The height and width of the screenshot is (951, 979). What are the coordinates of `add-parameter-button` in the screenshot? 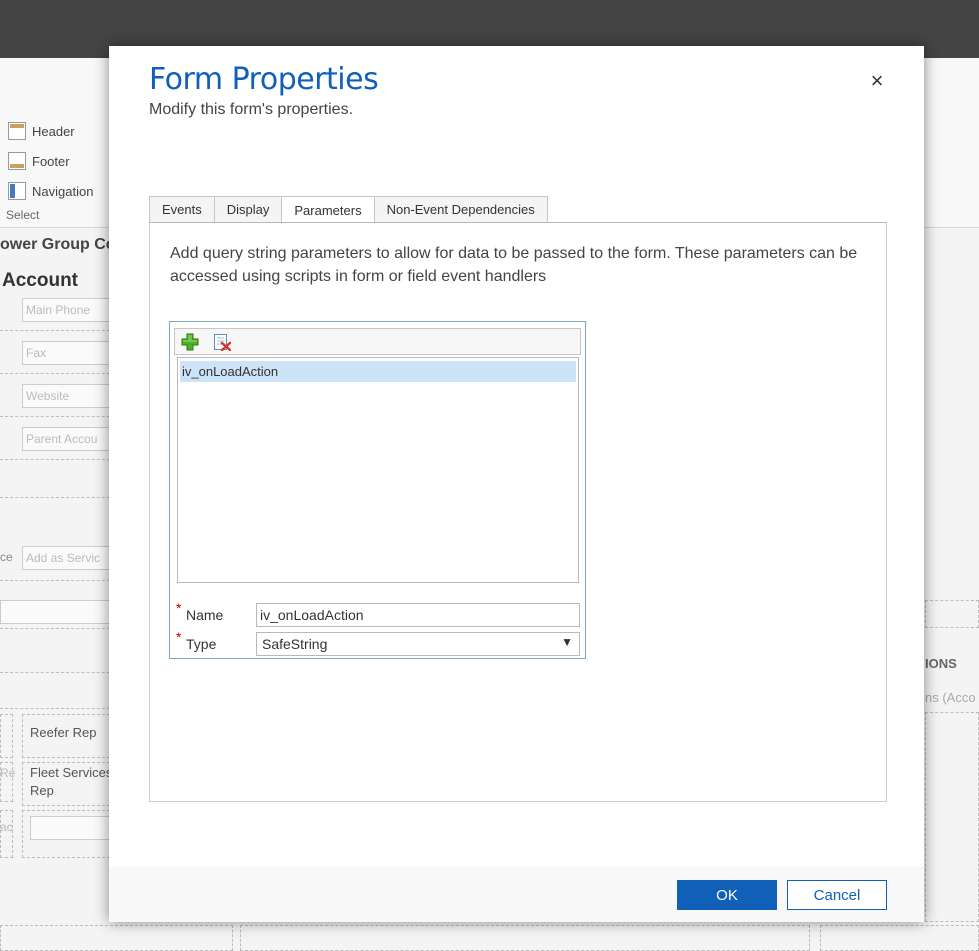 It's located at (190, 342).